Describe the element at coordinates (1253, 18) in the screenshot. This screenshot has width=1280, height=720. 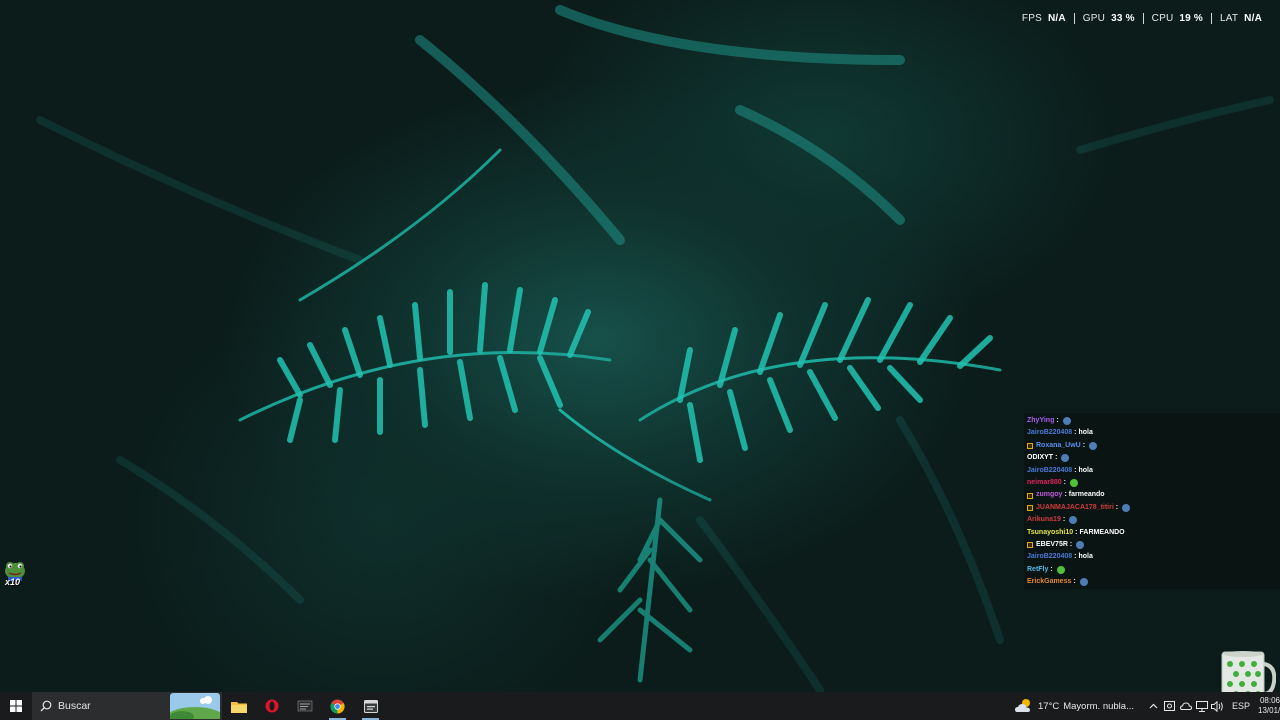
I see `latency-value: N/A` at that location.